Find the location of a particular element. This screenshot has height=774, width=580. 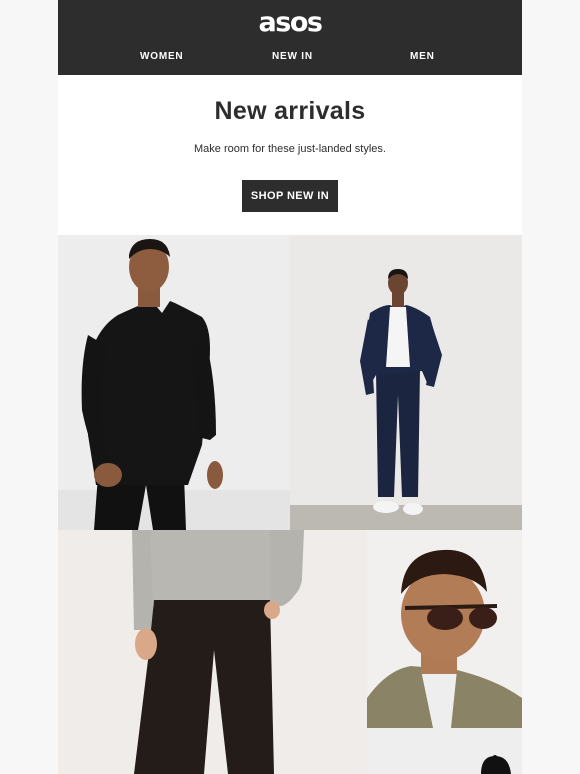

main-nav: WOMEN NEW IN MEN is located at coordinates (290, 57).